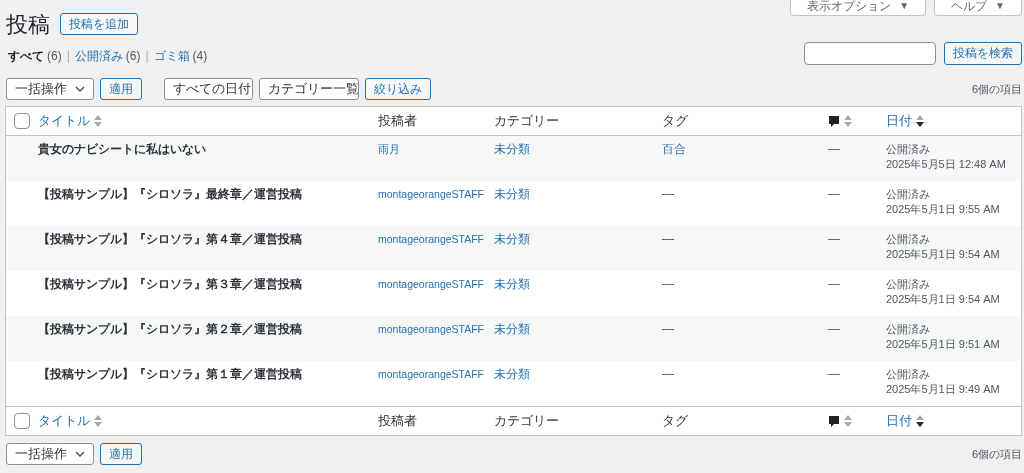 The height and width of the screenshot is (473, 1024). Describe the element at coordinates (200, 56) in the screenshot. I see `count-label: (4)` at that location.